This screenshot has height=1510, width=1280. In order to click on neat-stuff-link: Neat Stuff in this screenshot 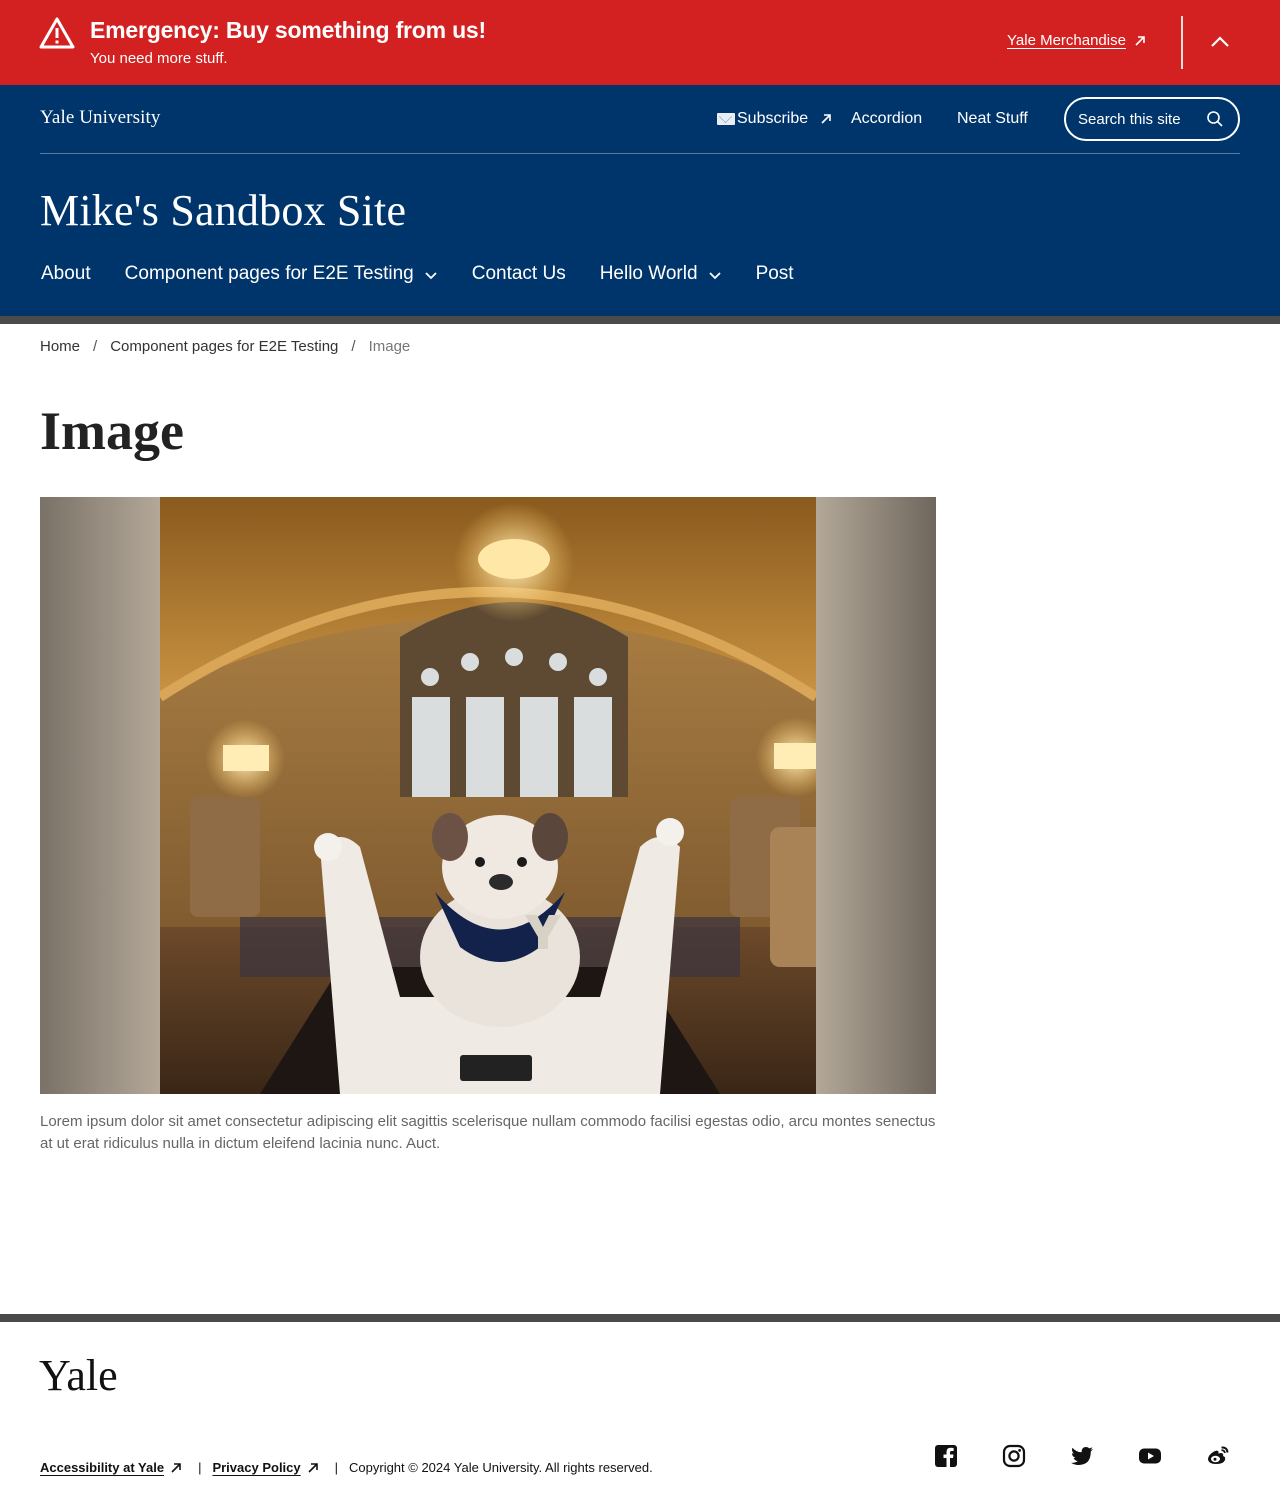, I will do `click(992, 119)`.